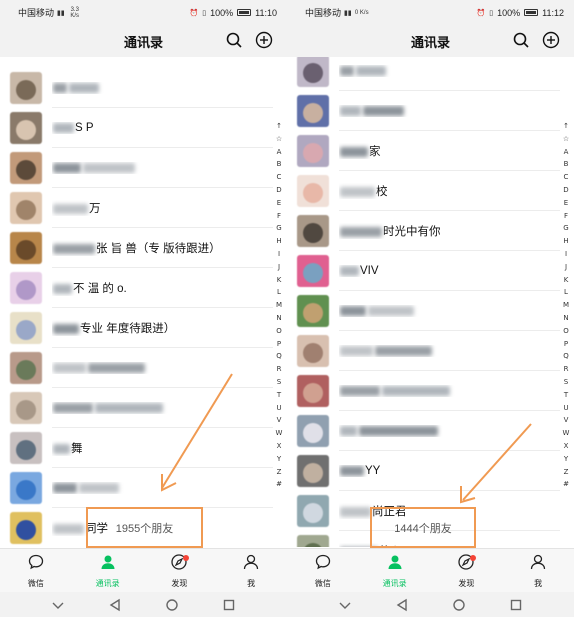 The width and height of the screenshot is (574, 617). Describe the element at coordinates (136, 328) in the screenshot. I see `contact-row: 专业 年度待跟进）` at that location.